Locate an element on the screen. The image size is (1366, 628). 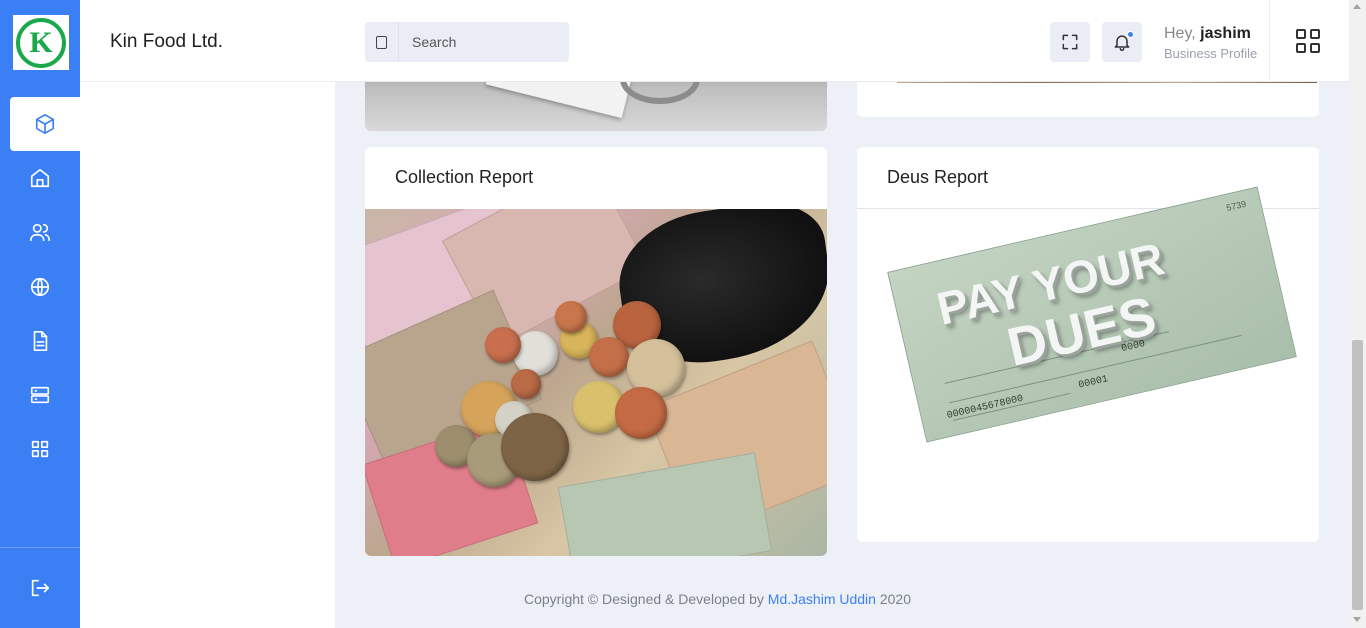
apps-menu-button is located at coordinates (1308, 41).